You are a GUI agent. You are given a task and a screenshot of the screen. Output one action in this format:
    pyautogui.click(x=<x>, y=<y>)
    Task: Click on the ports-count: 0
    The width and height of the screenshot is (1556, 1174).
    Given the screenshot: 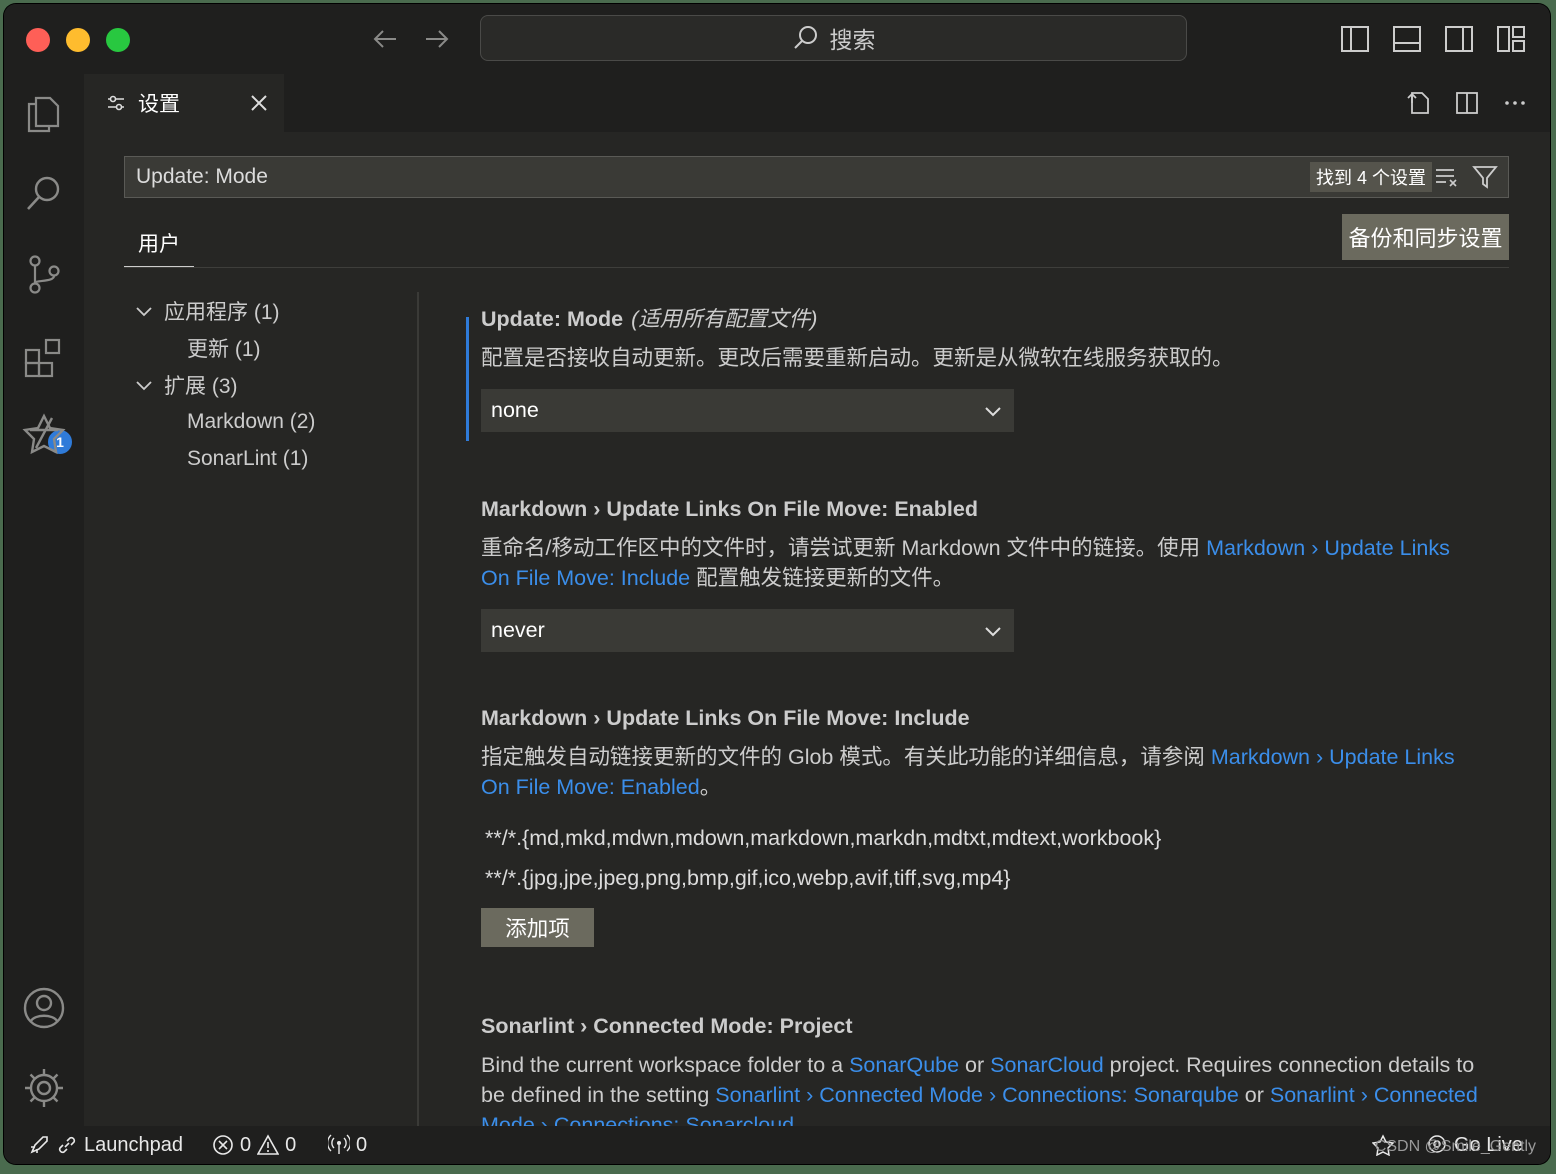 What is the action you would take?
    pyautogui.click(x=362, y=1144)
    